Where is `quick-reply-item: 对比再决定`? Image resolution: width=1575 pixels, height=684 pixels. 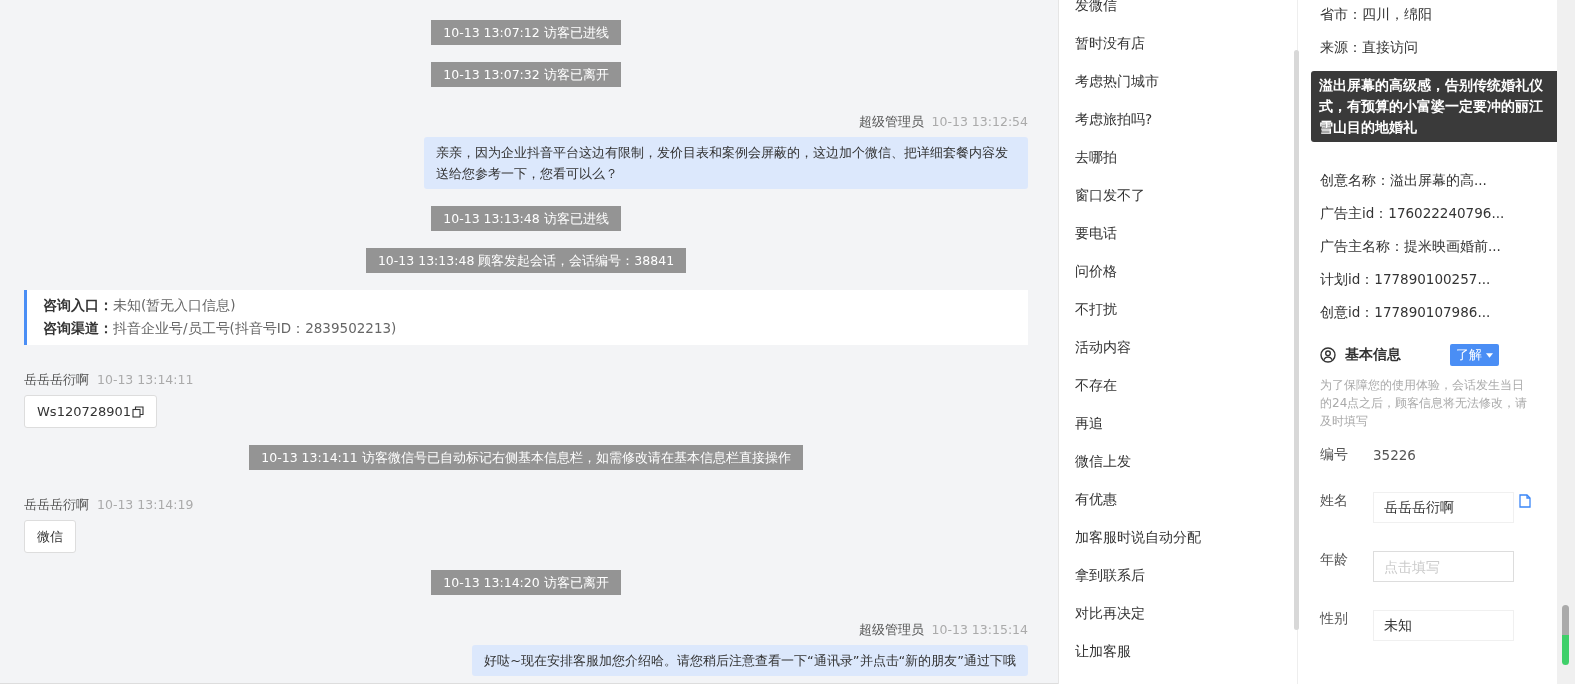 quick-reply-item: 对比再决定 is located at coordinates (1186, 620).